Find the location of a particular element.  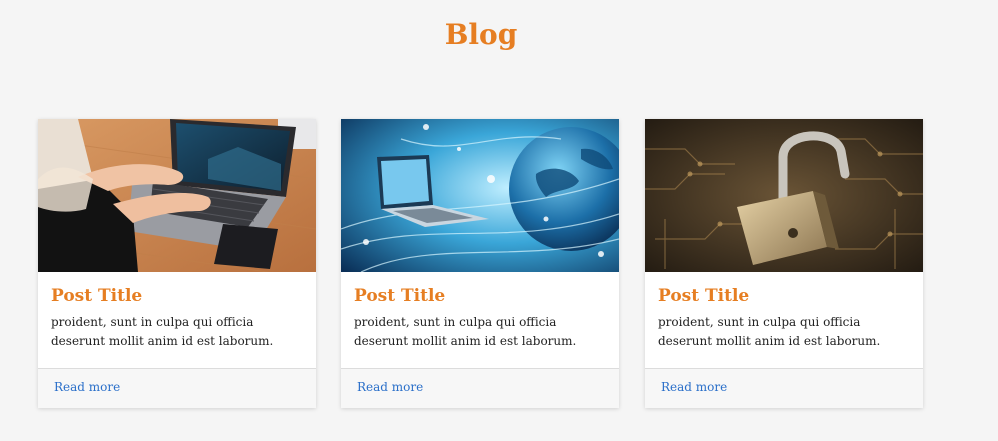

post-image-laptop-globe is located at coordinates (480, 195).